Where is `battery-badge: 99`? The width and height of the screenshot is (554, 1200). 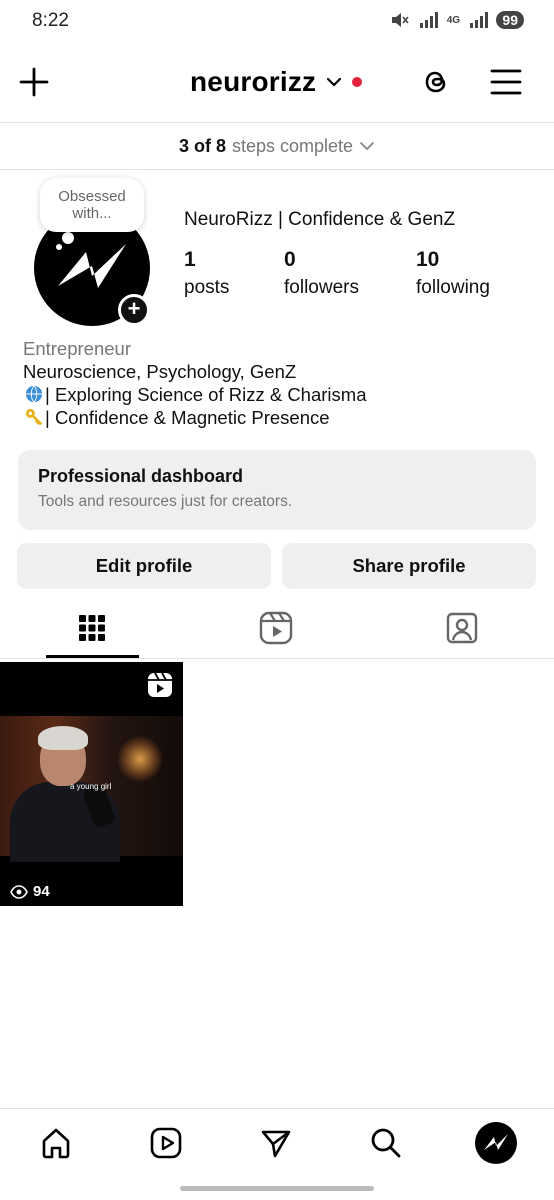 battery-badge: 99 is located at coordinates (510, 20).